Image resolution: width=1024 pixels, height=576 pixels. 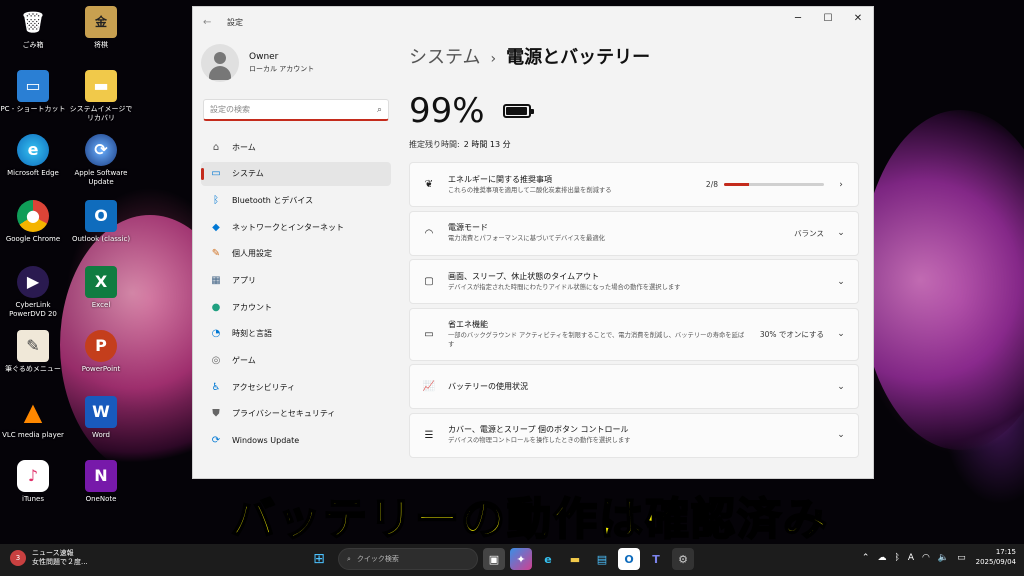 I want to click on system-icon: ▭, so click(x=216, y=174).